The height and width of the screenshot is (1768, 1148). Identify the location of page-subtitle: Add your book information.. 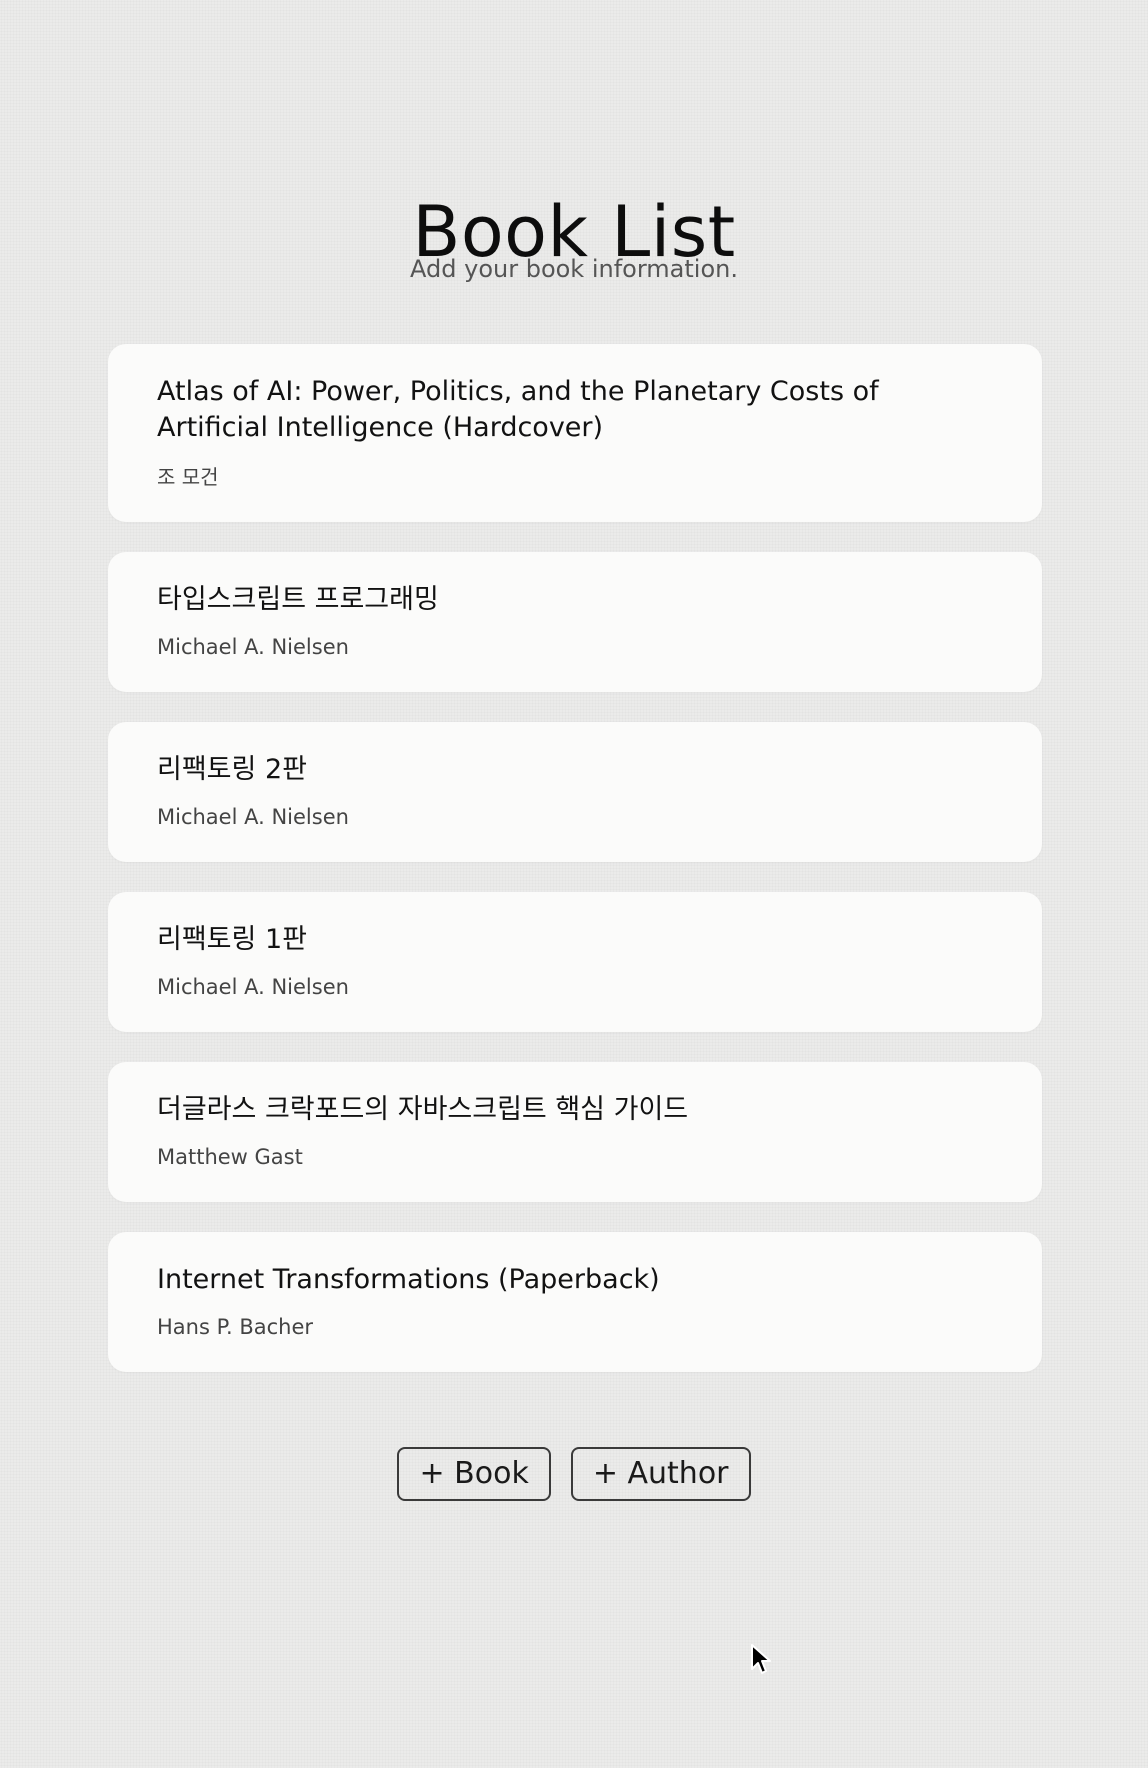
(574, 269).